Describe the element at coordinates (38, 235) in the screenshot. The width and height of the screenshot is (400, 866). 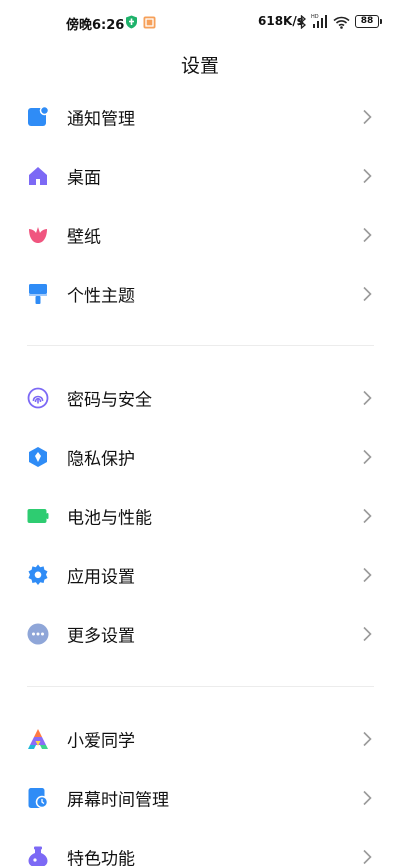
I see `tulip-icon` at that location.